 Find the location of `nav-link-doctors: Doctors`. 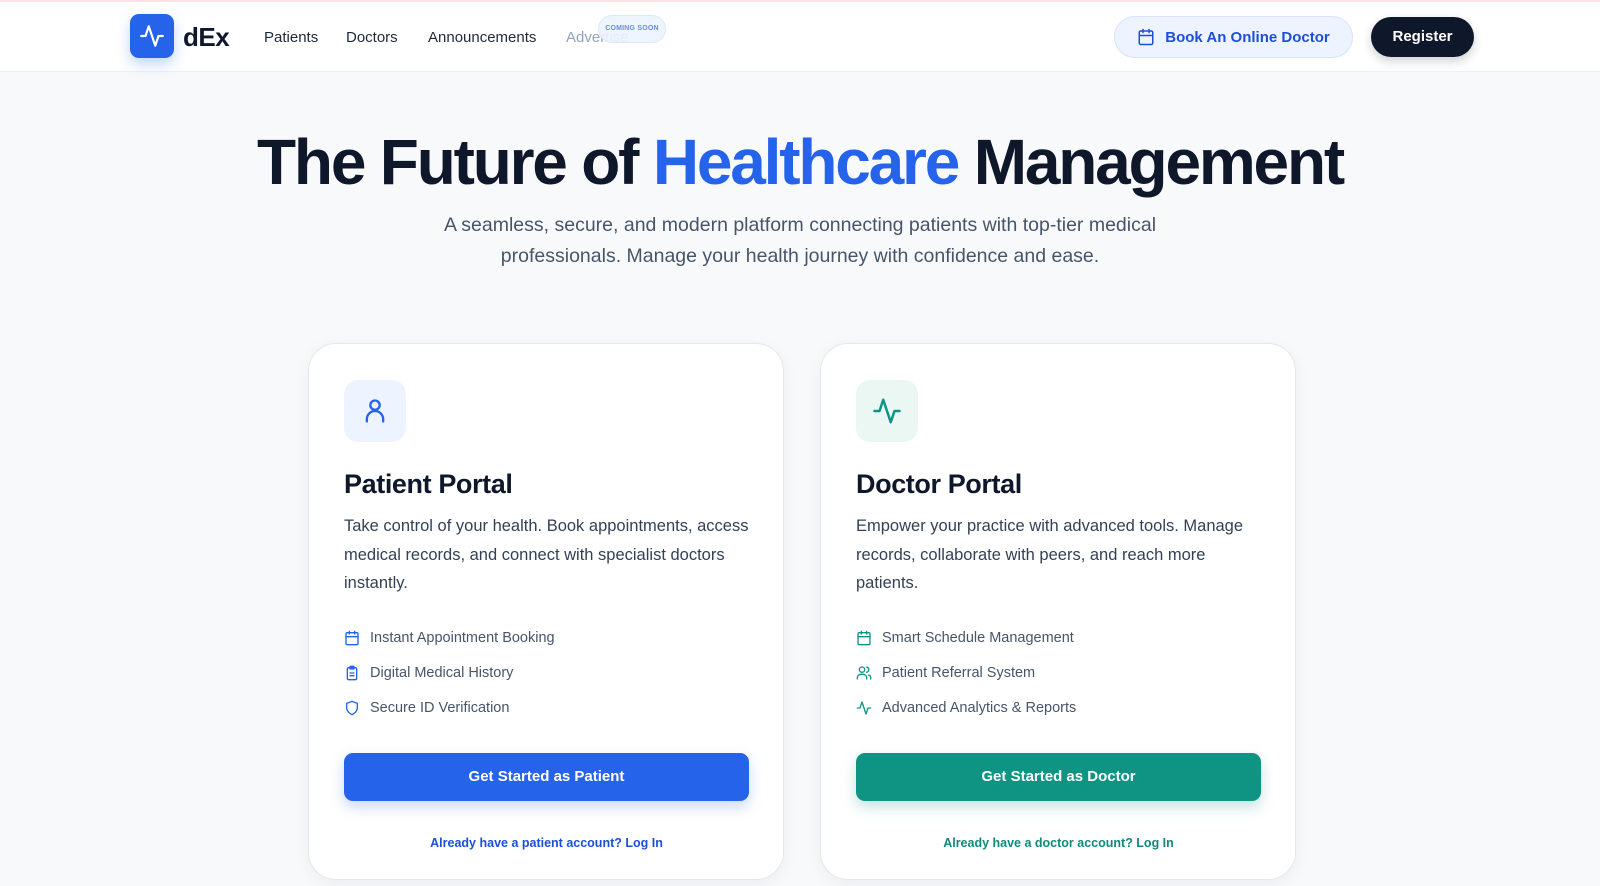

nav-link-doctors: Doctors is located at coordinates (372, 38).